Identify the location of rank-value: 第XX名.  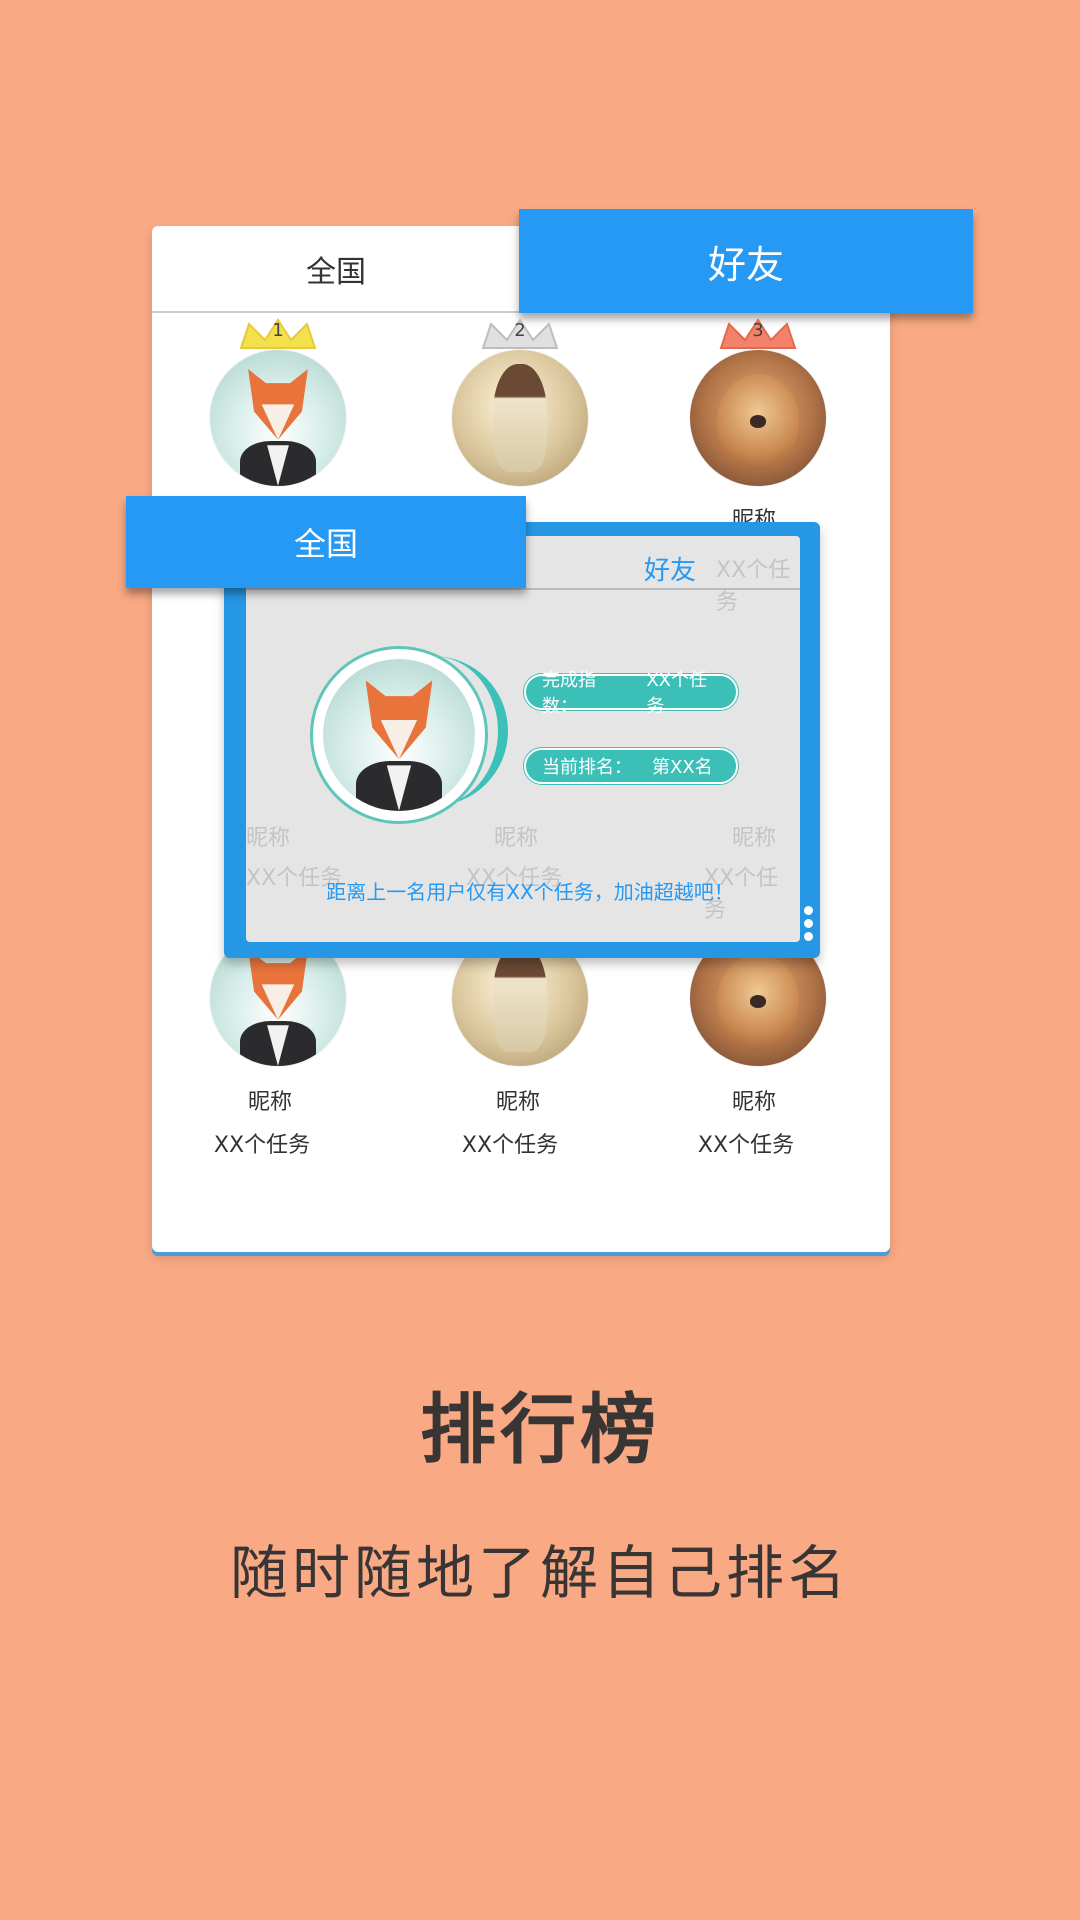
(682, 767).